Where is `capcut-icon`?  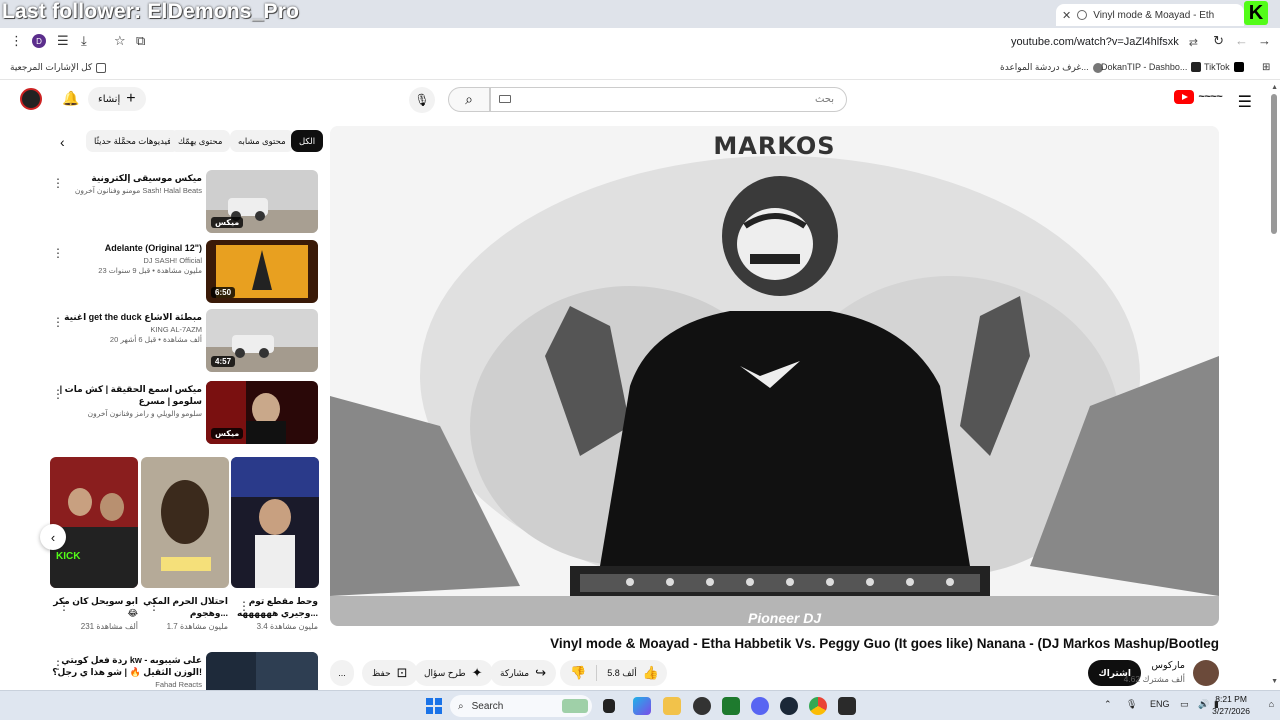
capcut-icon is located at coordinates (847, 706).